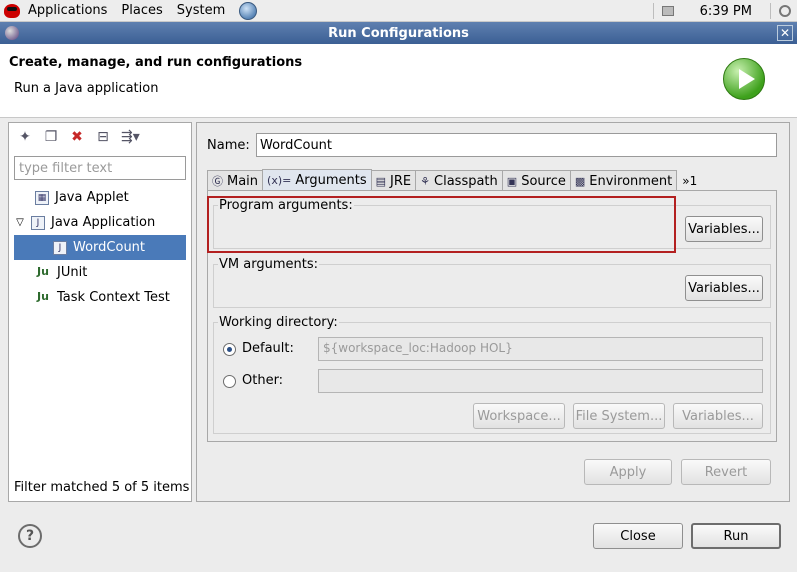 Image resolution: width=797 pixels, height=572 pixels. What do you see at coordinates (100, 197) in the screenshot?
I see `tree-item-java-applet: ▦ Java Applet` at bounding box center [100, 197].